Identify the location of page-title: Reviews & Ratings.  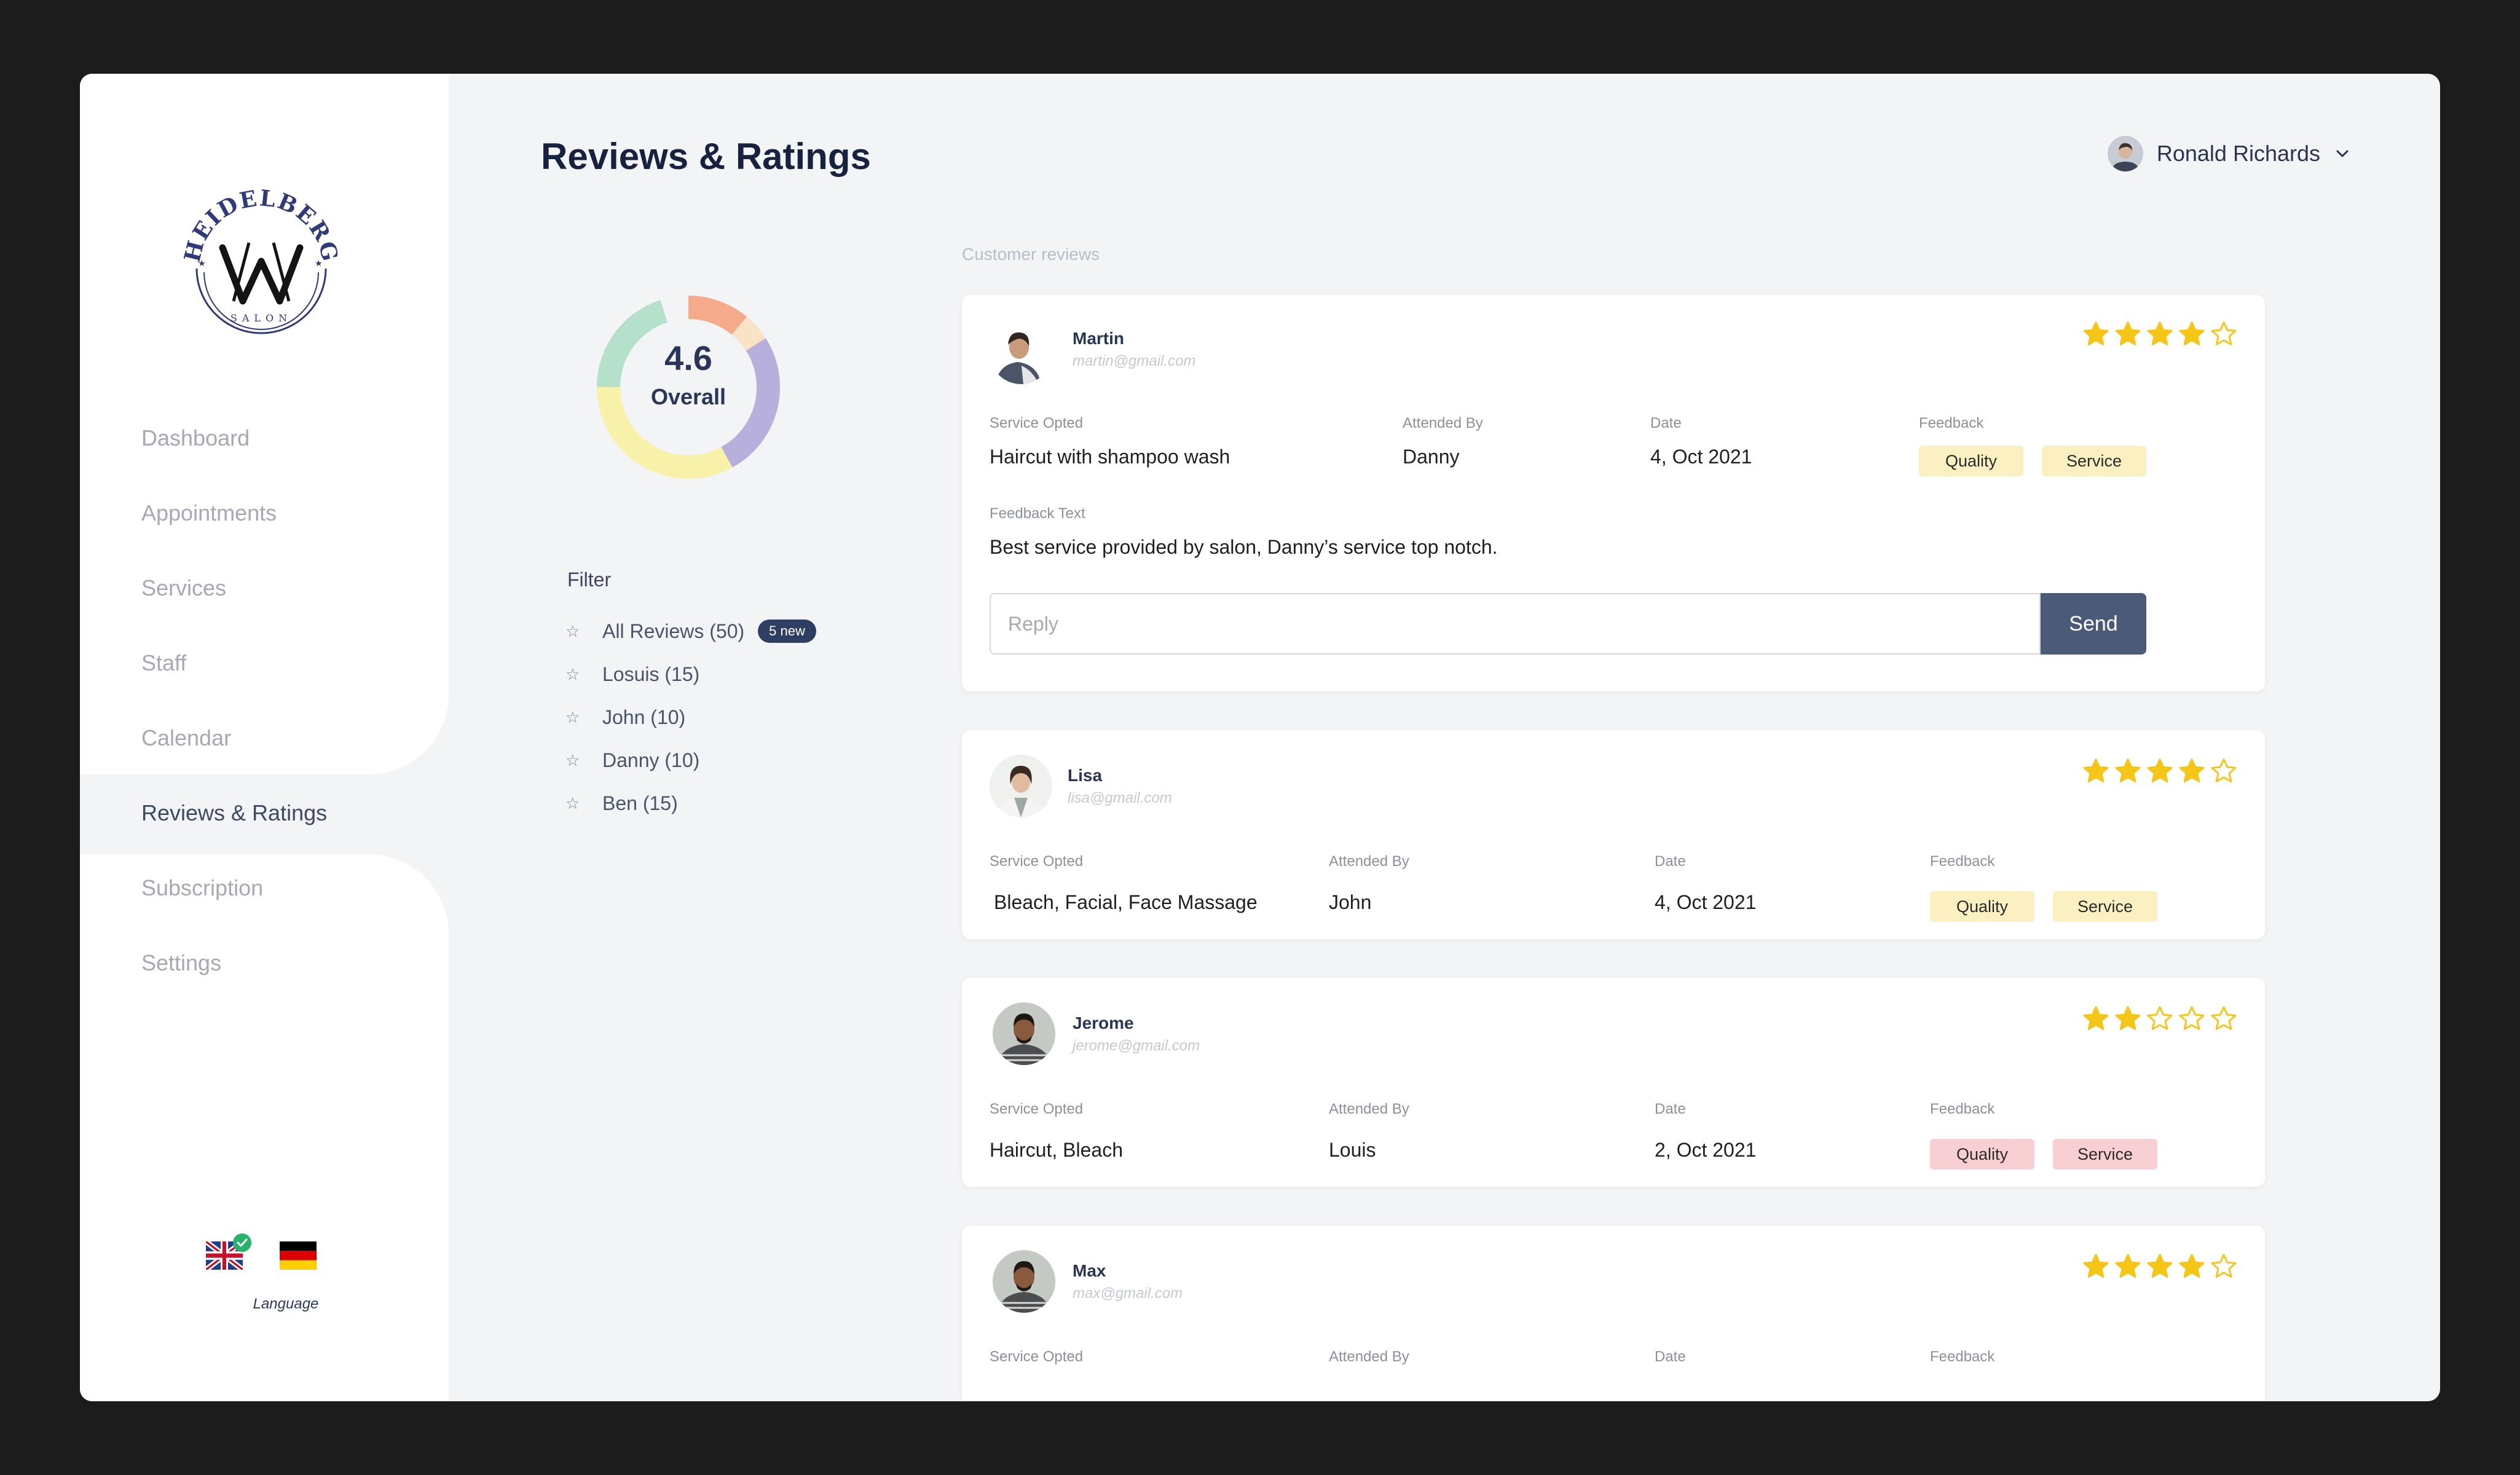
(706, 157).